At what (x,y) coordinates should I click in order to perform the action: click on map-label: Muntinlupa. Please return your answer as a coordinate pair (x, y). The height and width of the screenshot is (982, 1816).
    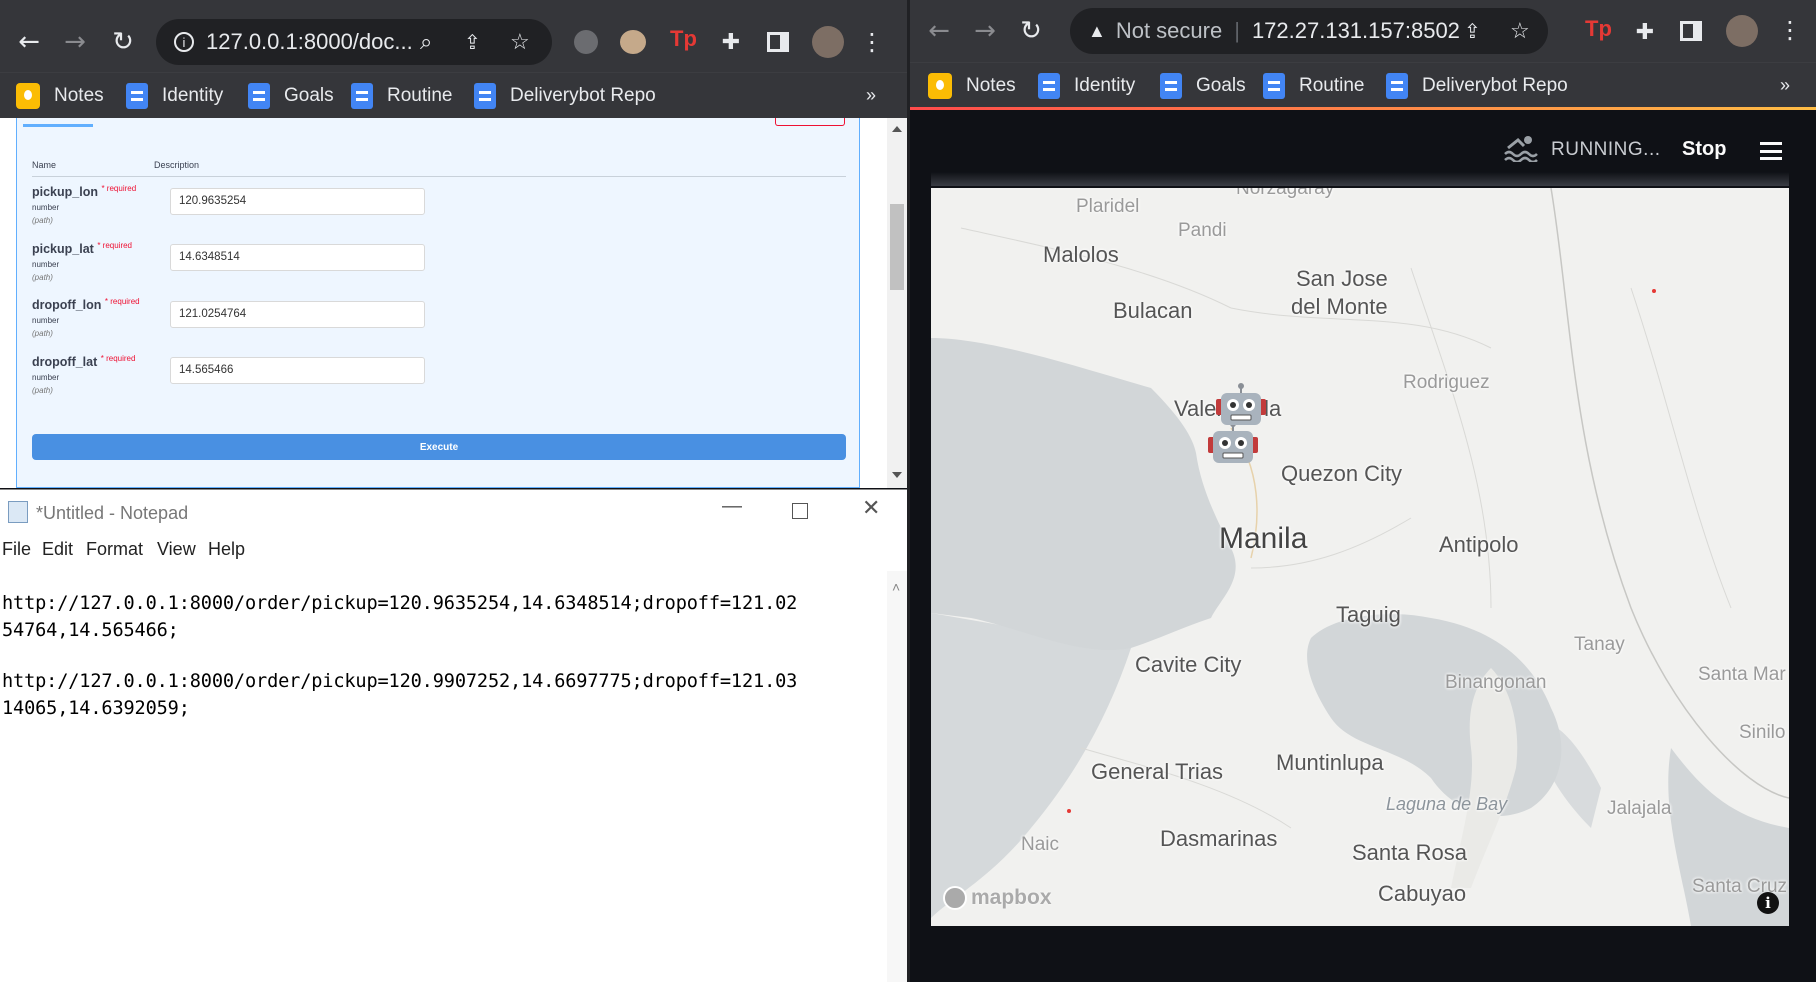
    Looking at the image, I should click on (1330, 762).